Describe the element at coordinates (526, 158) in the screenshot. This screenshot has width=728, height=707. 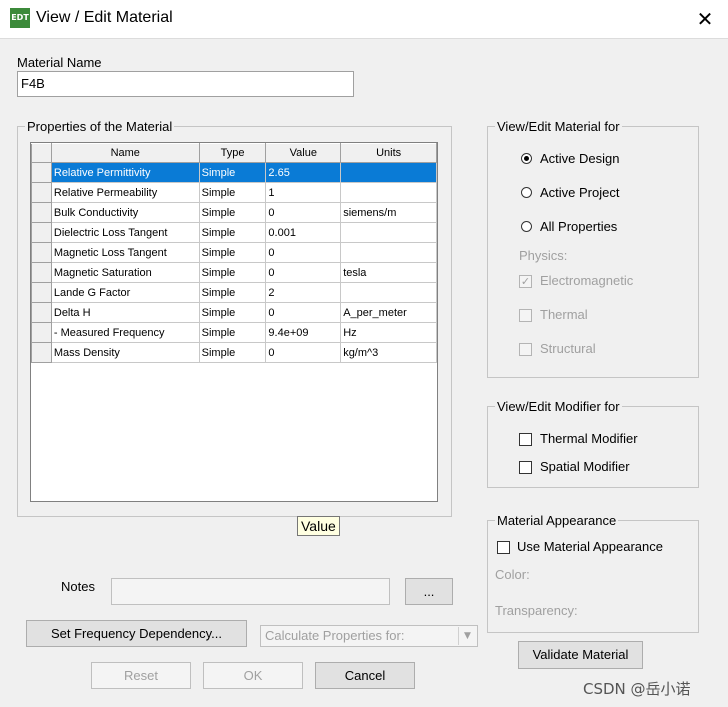
I see `active-design-radio` at that location.